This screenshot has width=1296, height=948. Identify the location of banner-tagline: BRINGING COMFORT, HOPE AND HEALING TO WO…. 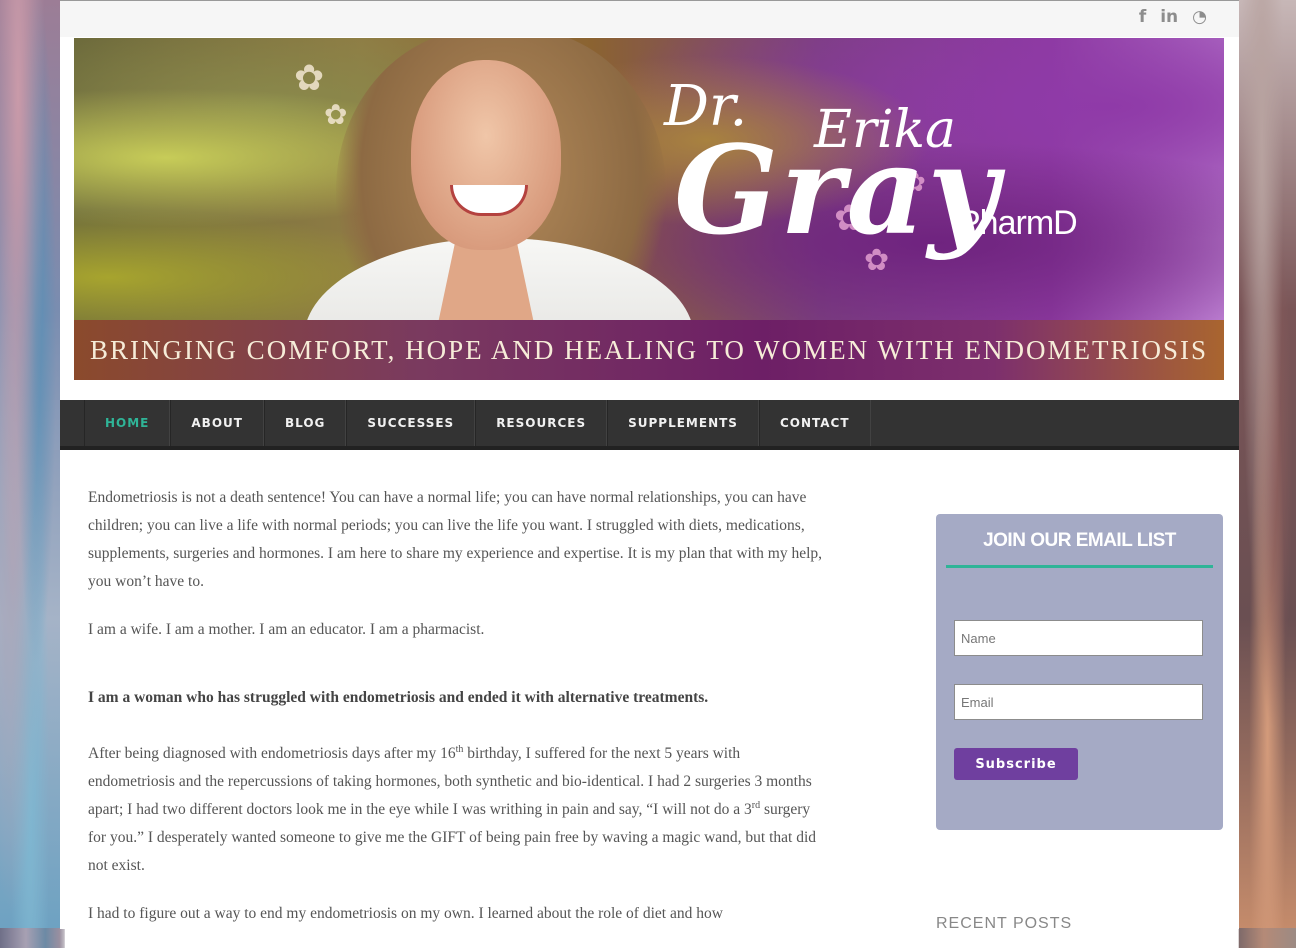
(649, 350).